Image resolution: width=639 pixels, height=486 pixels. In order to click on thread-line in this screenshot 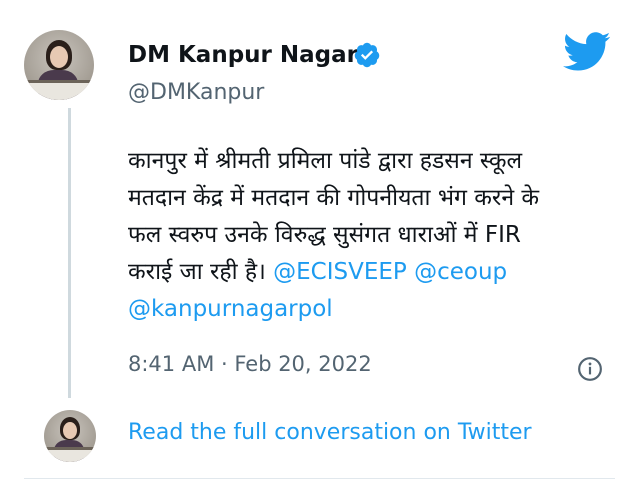, I will do `click(69, 253)`.